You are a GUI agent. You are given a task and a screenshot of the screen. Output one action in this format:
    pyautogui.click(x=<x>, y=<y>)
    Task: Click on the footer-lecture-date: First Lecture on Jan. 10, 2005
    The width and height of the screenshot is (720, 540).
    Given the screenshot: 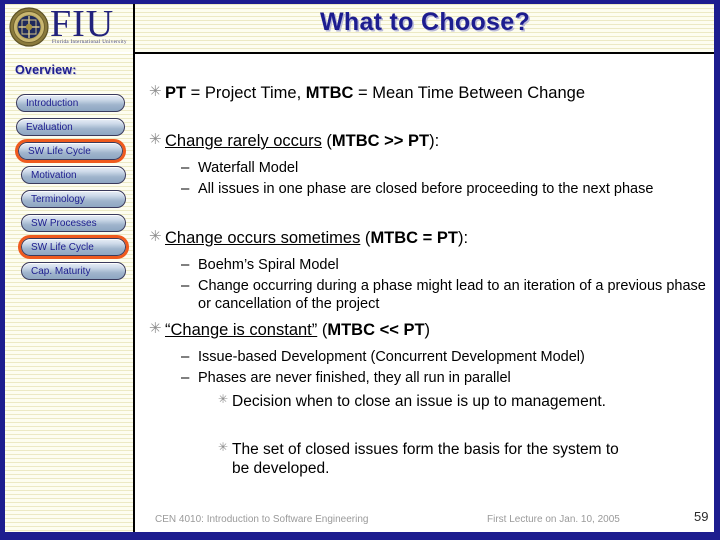 What is the action you would take?
    pyautogui.click(x=553, y=519)
    